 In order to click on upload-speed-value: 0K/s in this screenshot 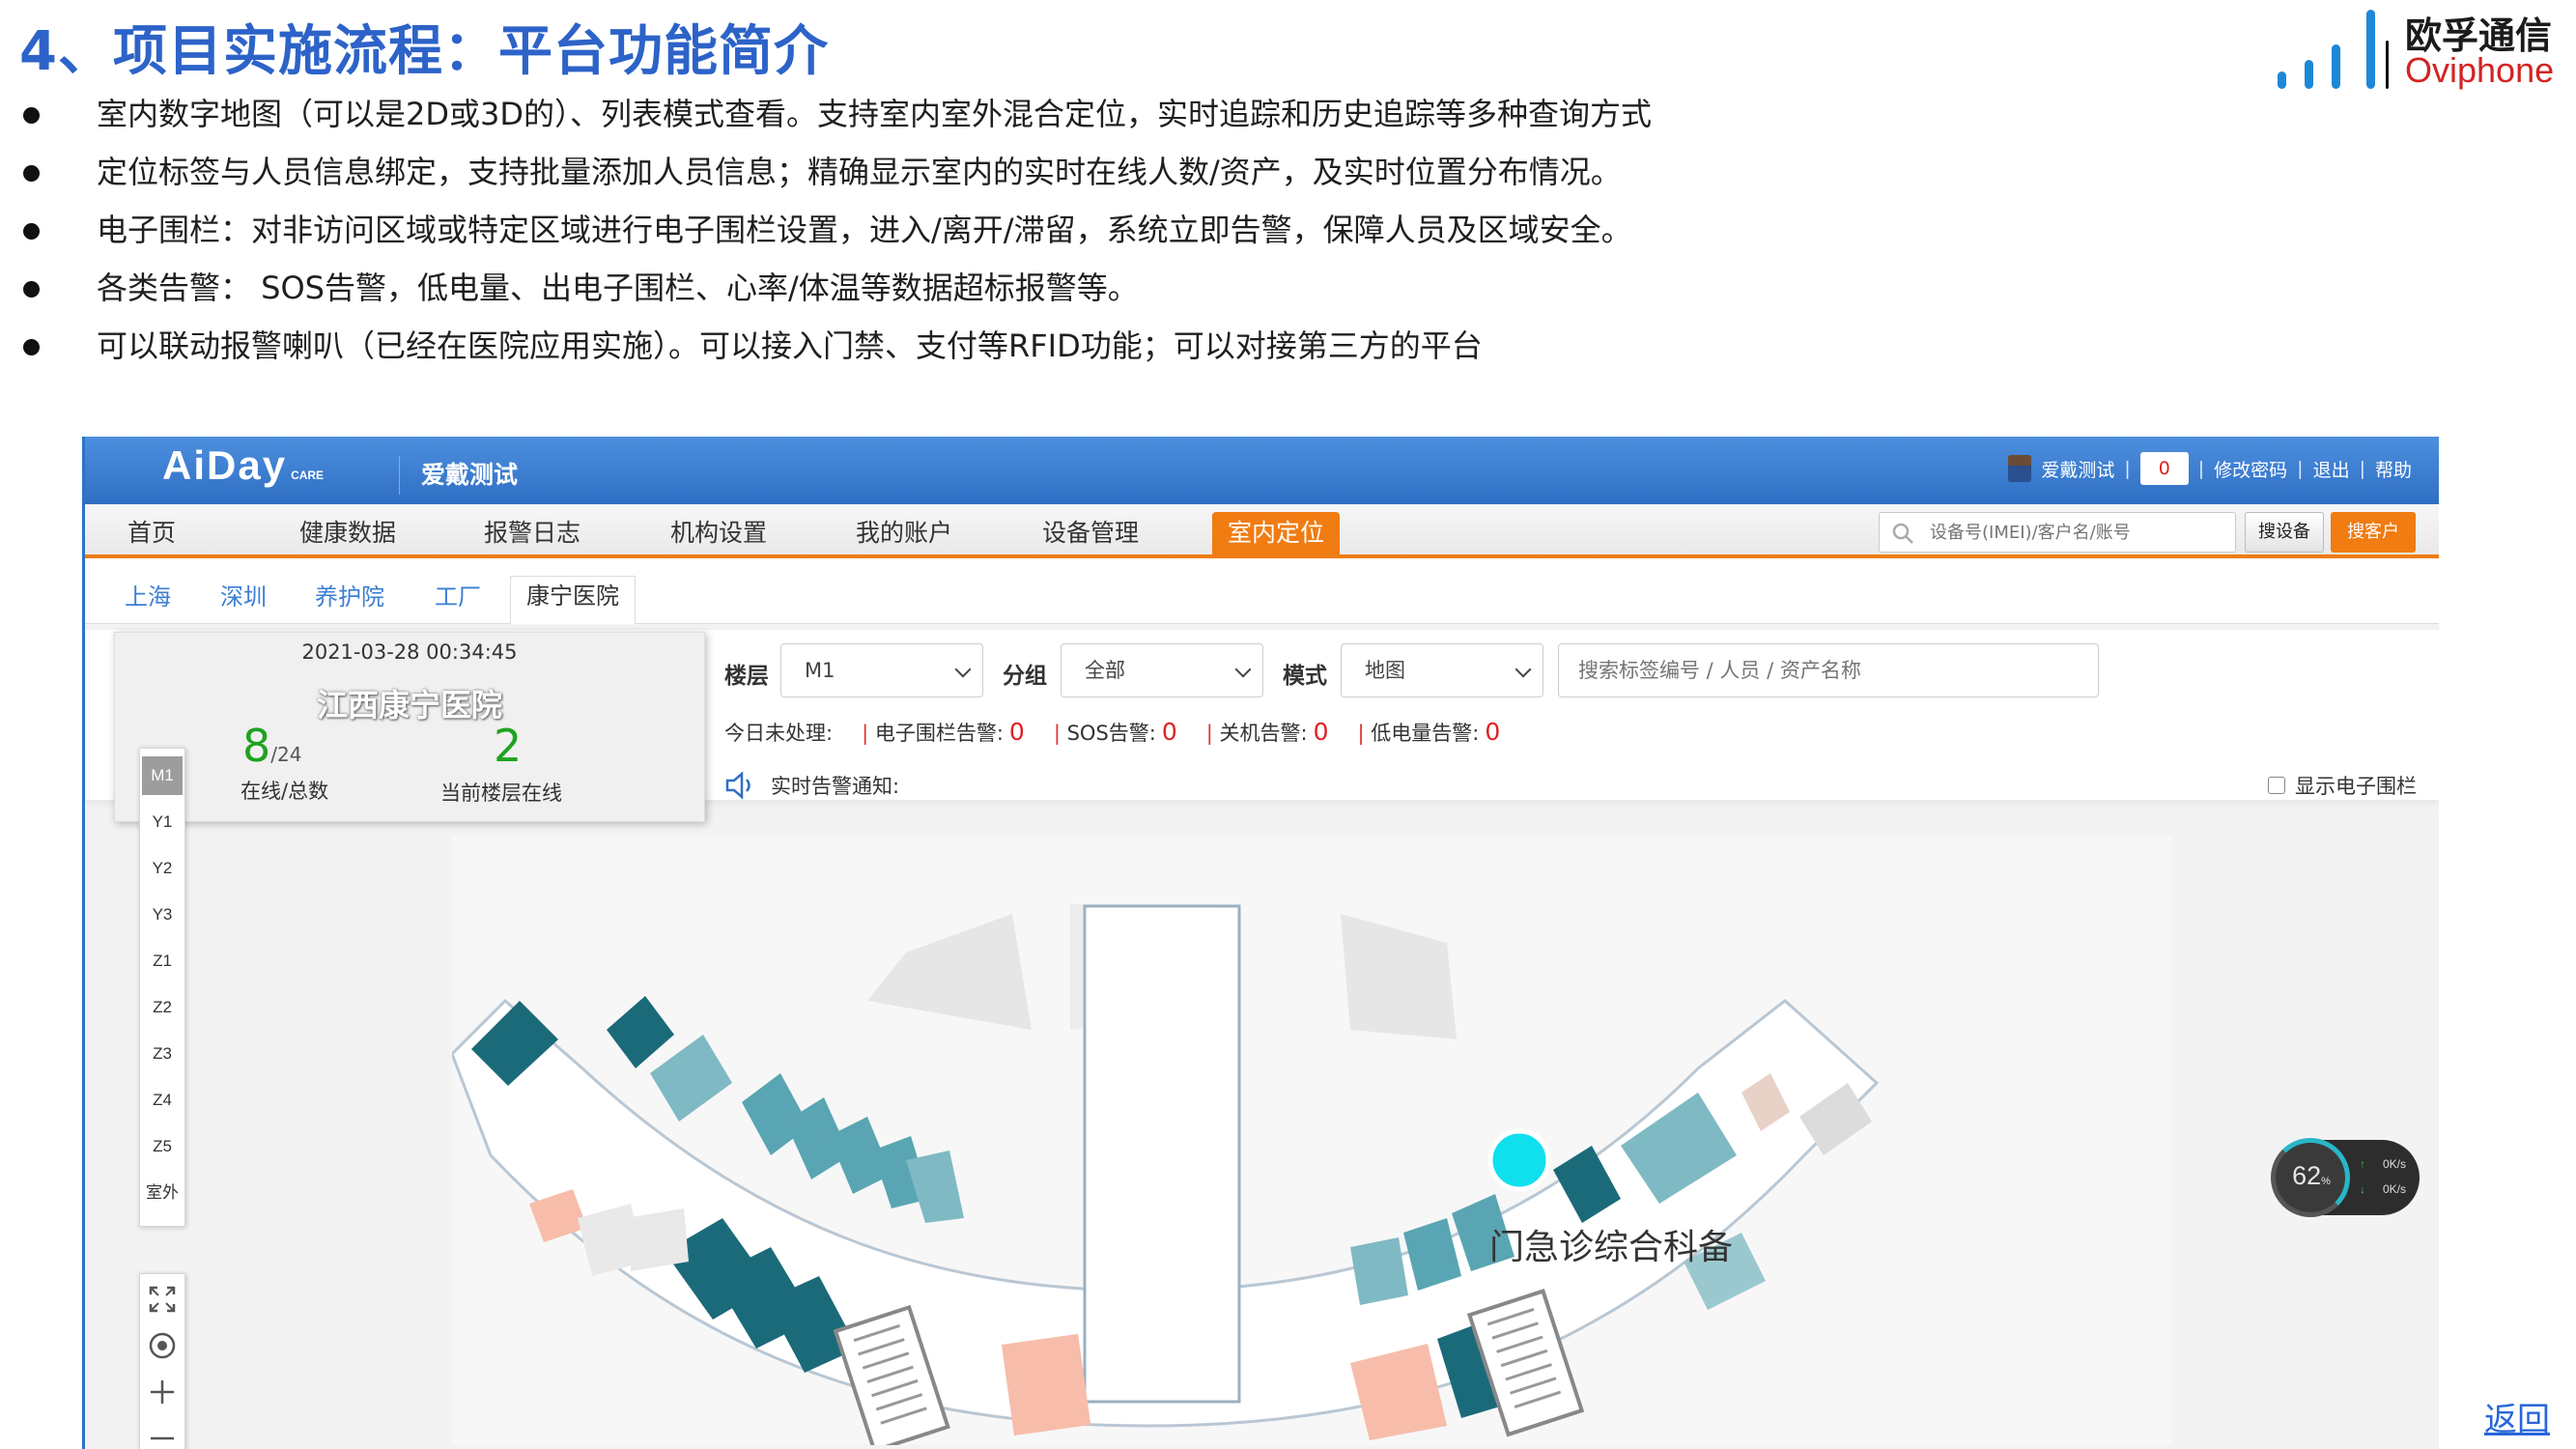, I will do `click(2395, 1164)`.